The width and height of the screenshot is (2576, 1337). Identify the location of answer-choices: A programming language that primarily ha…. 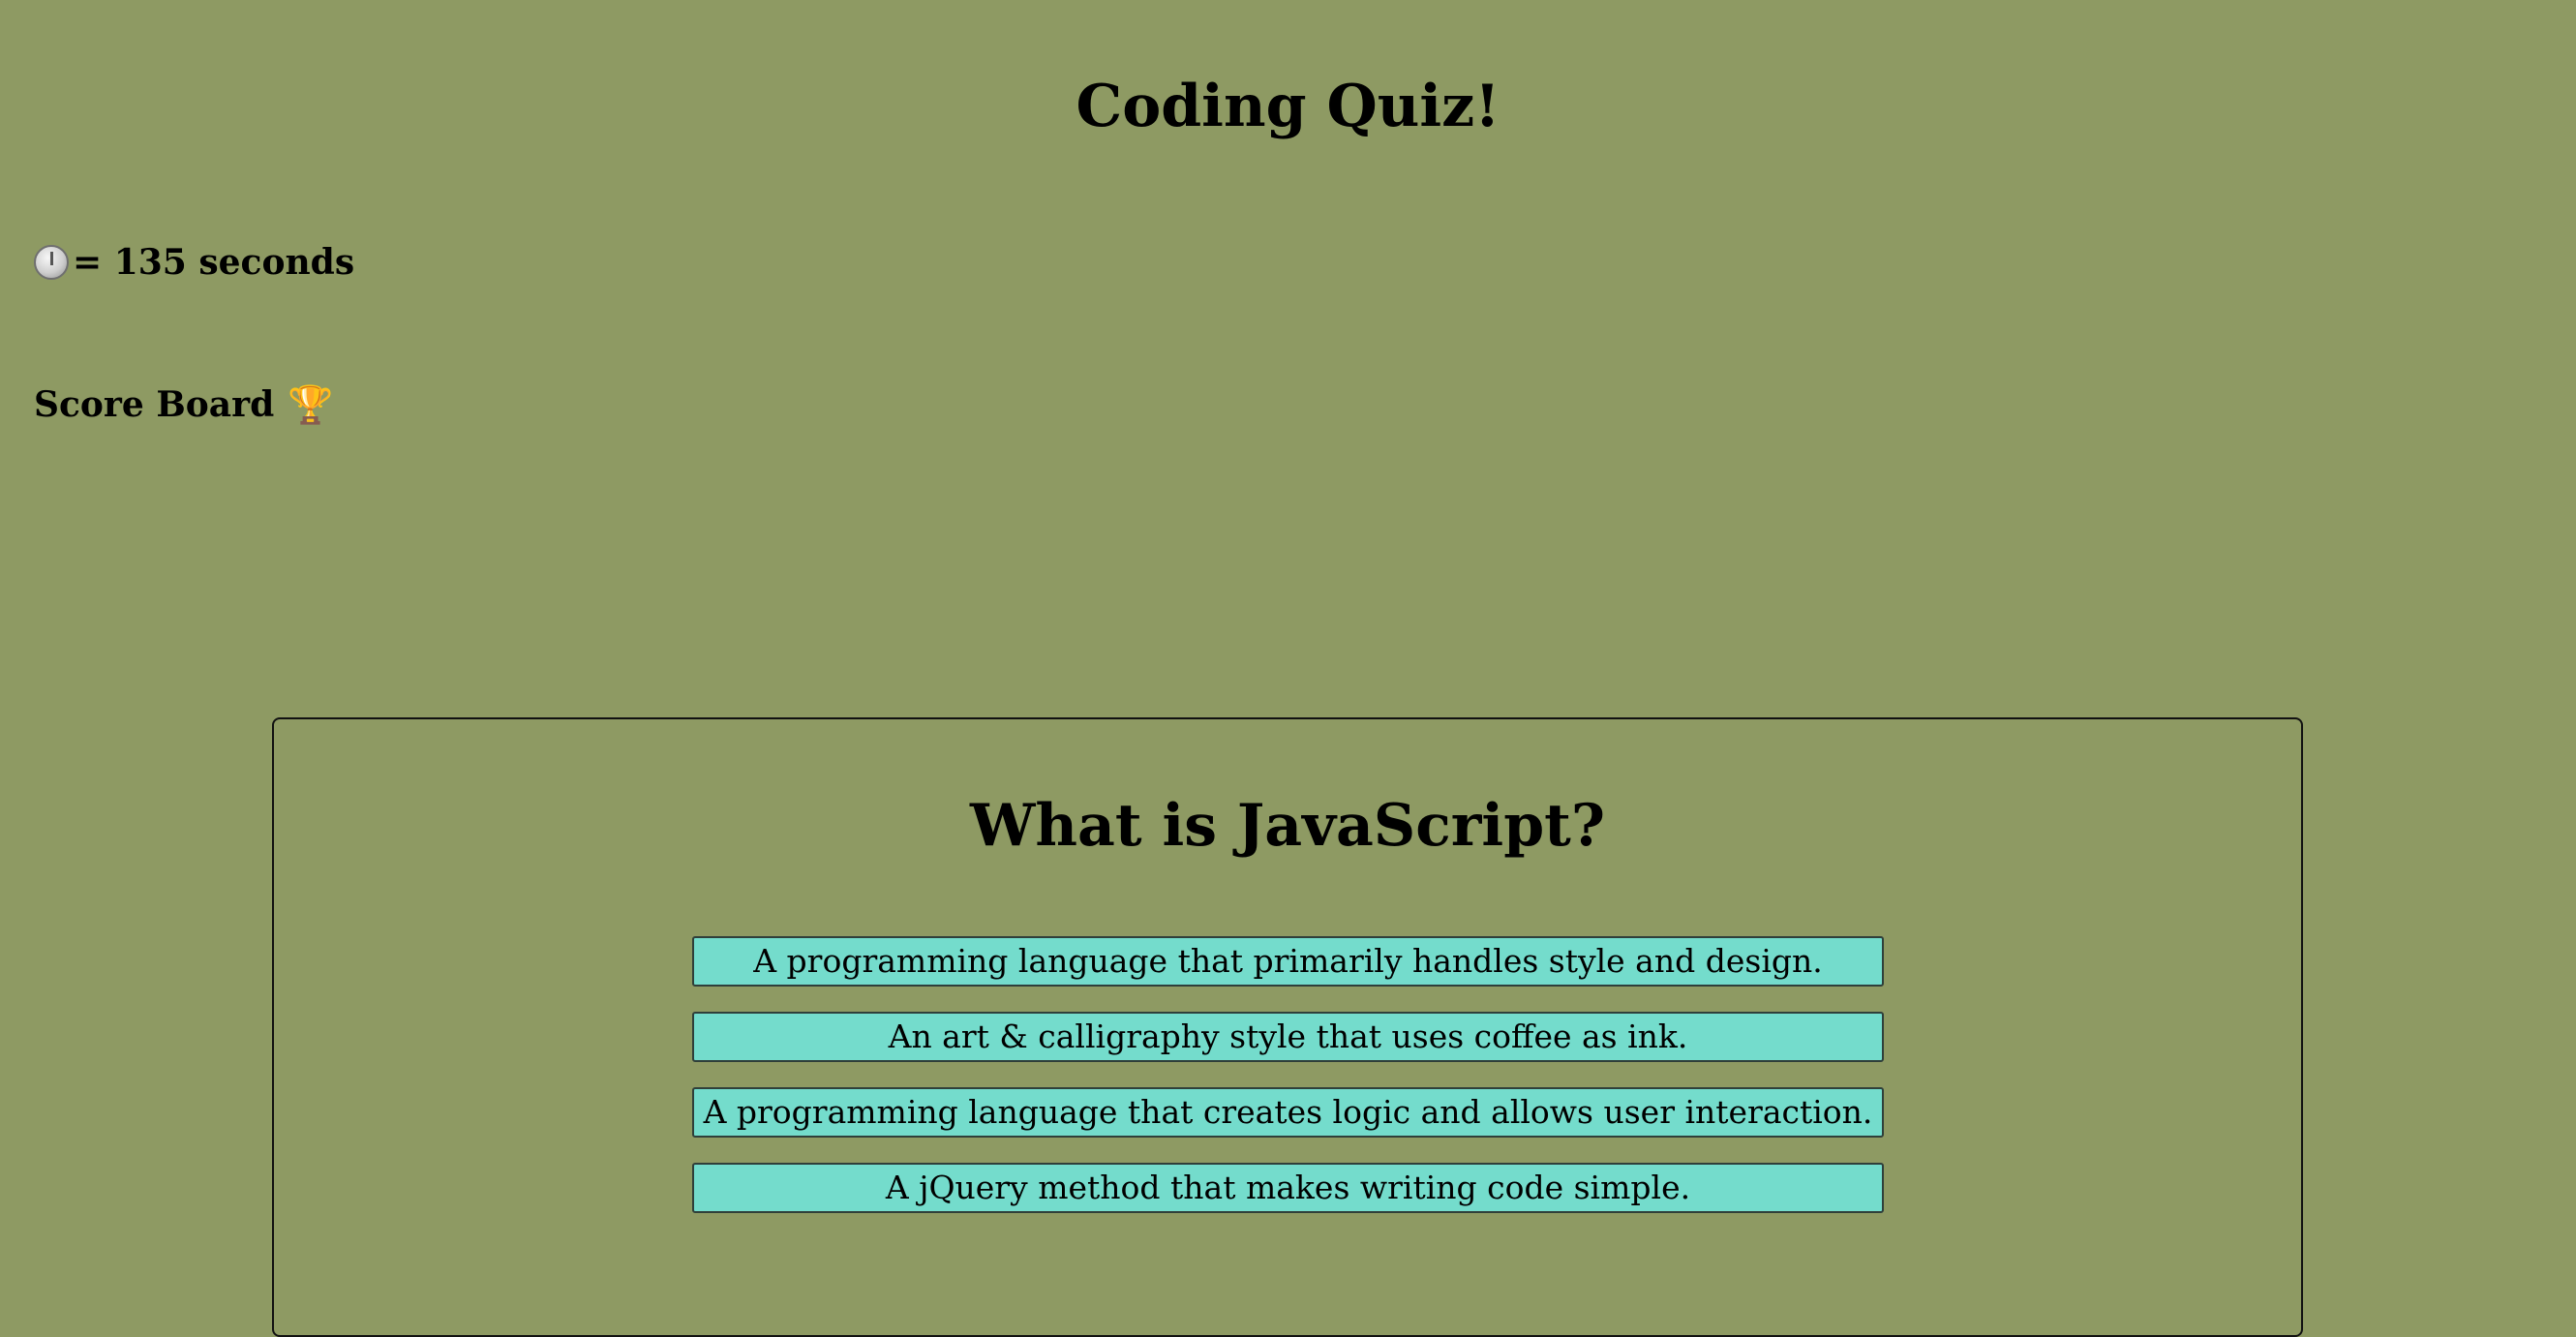
(1288, 1087).